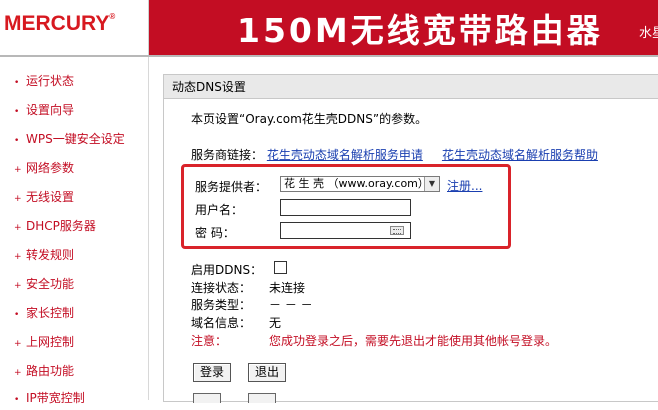 The height and width of the screenshot is (410, 658). Describe the element at coordinates (227, 155) in the screenshot. I see `links-label: 服务商链接：` at that location.